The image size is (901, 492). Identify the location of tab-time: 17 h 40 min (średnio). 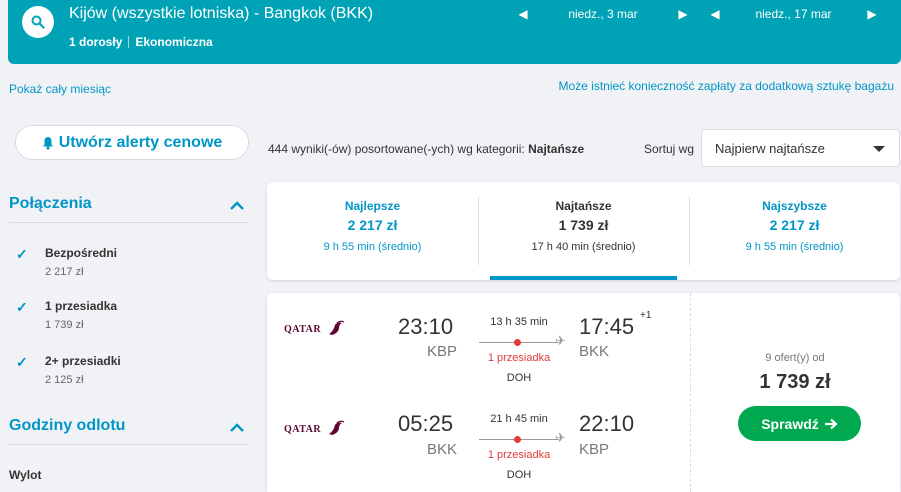
(583, 247).